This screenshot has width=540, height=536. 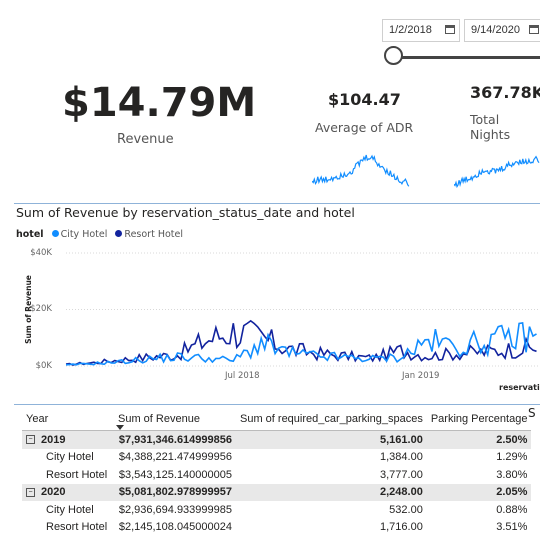 I want to click on cell-parking: 1,716.00, so click(x=331, y=527).